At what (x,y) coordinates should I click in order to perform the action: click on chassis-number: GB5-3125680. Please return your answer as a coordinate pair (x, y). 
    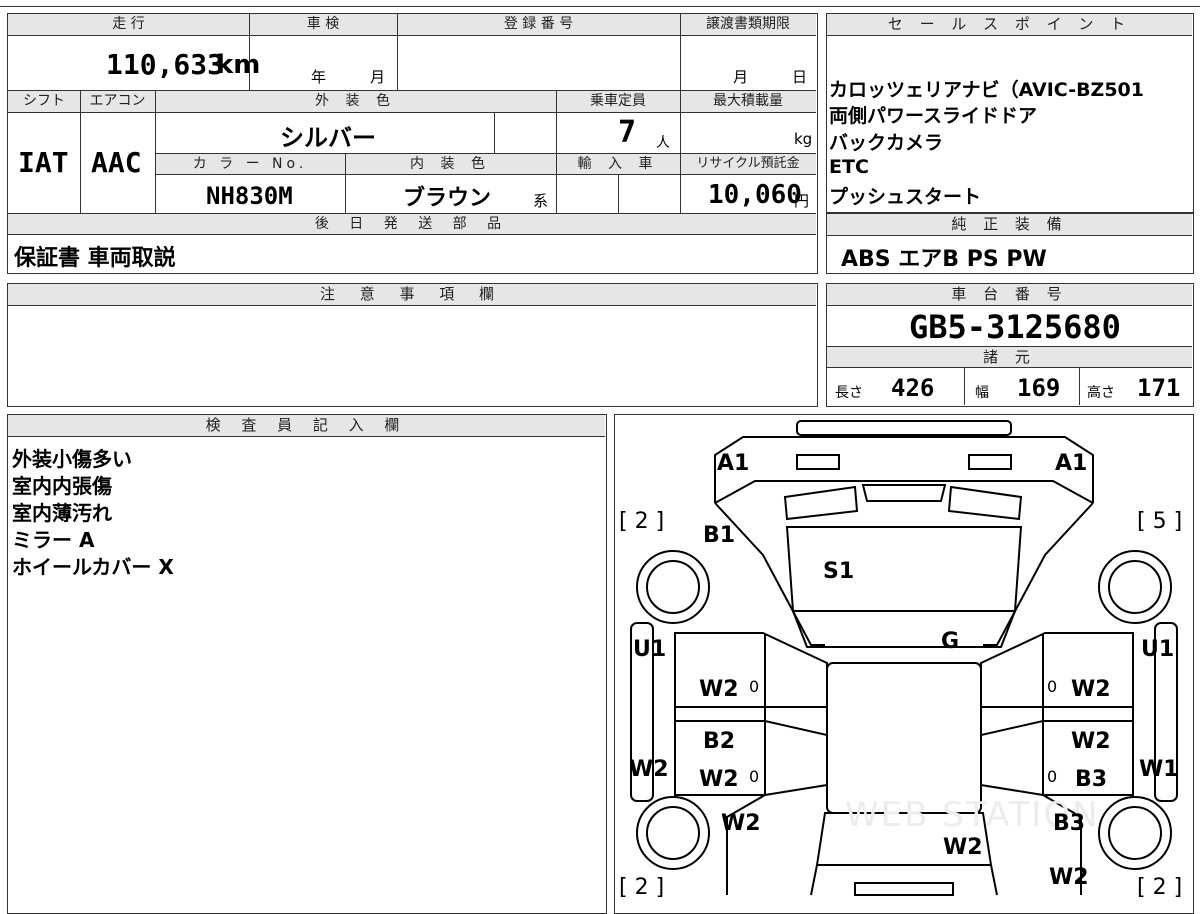
    Looking at the image, I should click on (1015, 327).